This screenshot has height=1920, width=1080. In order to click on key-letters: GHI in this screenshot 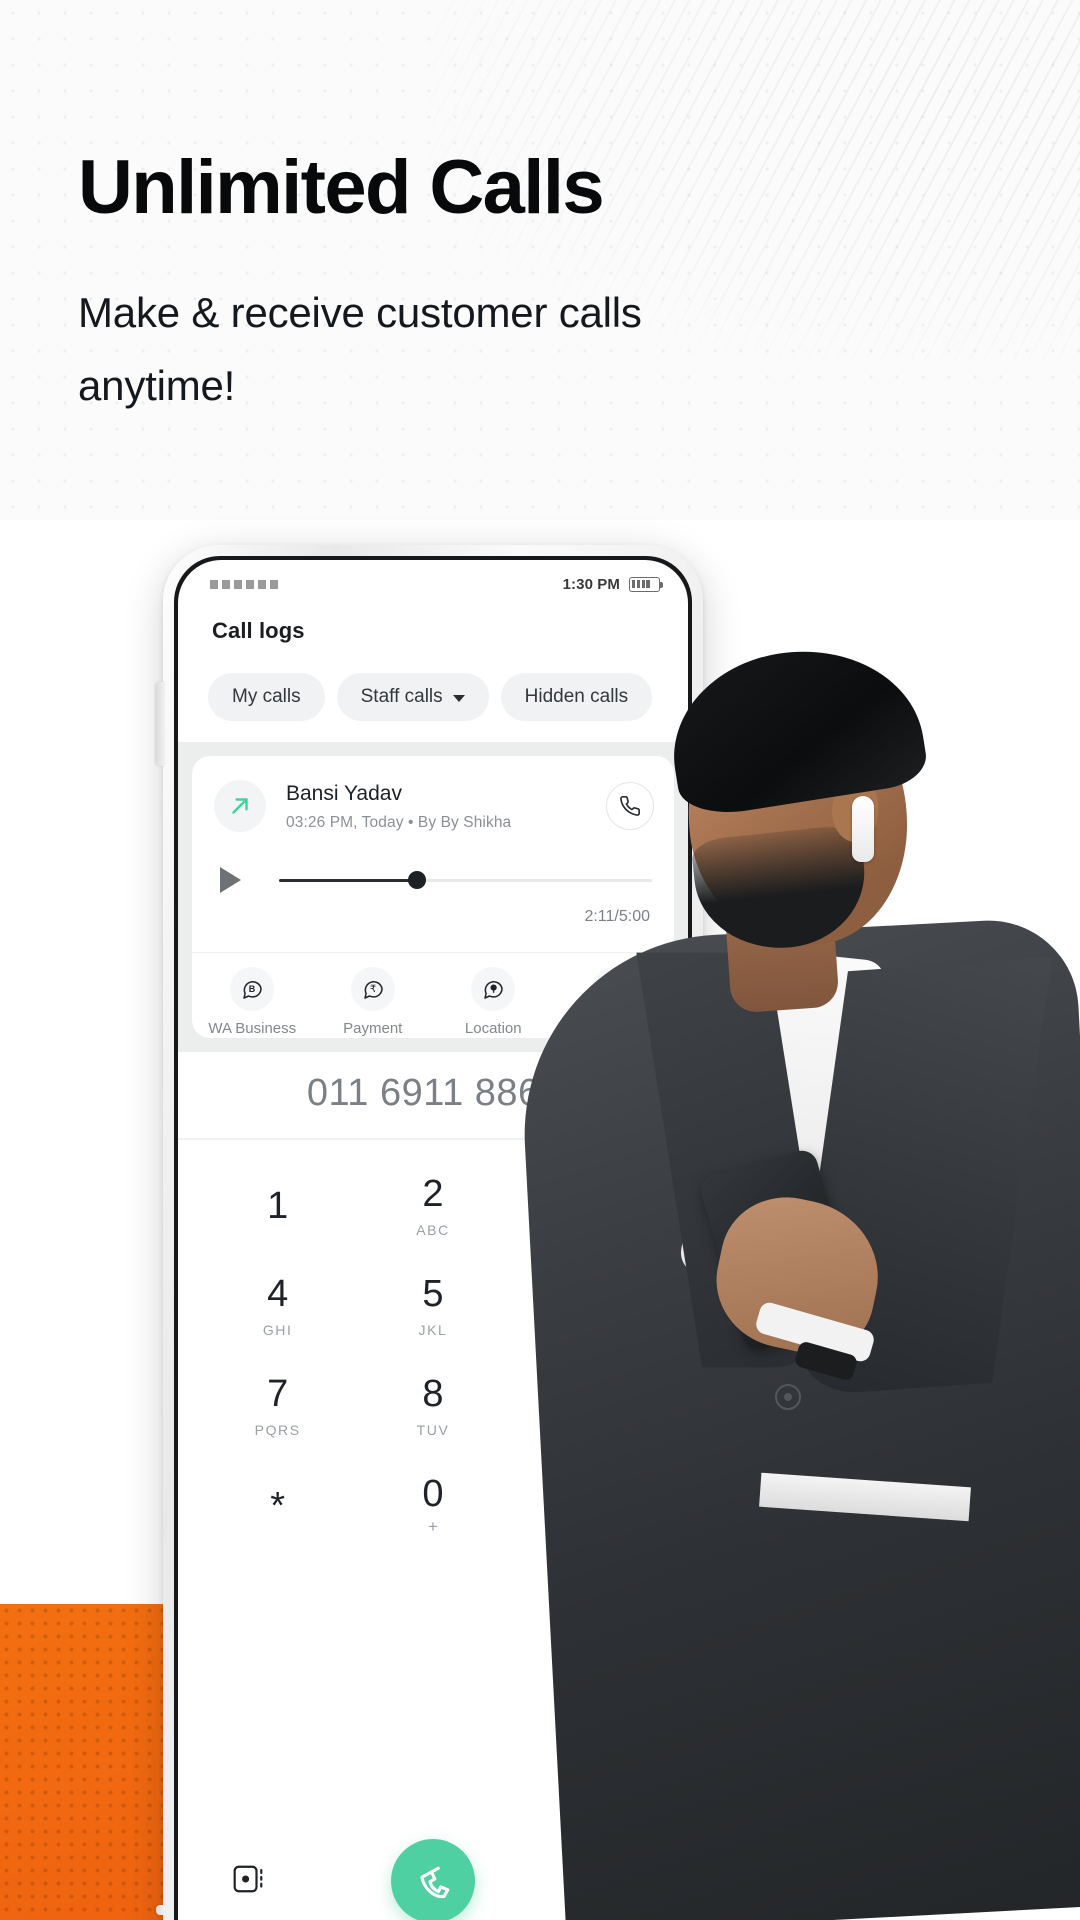, I will do `click(277, 1329)`.